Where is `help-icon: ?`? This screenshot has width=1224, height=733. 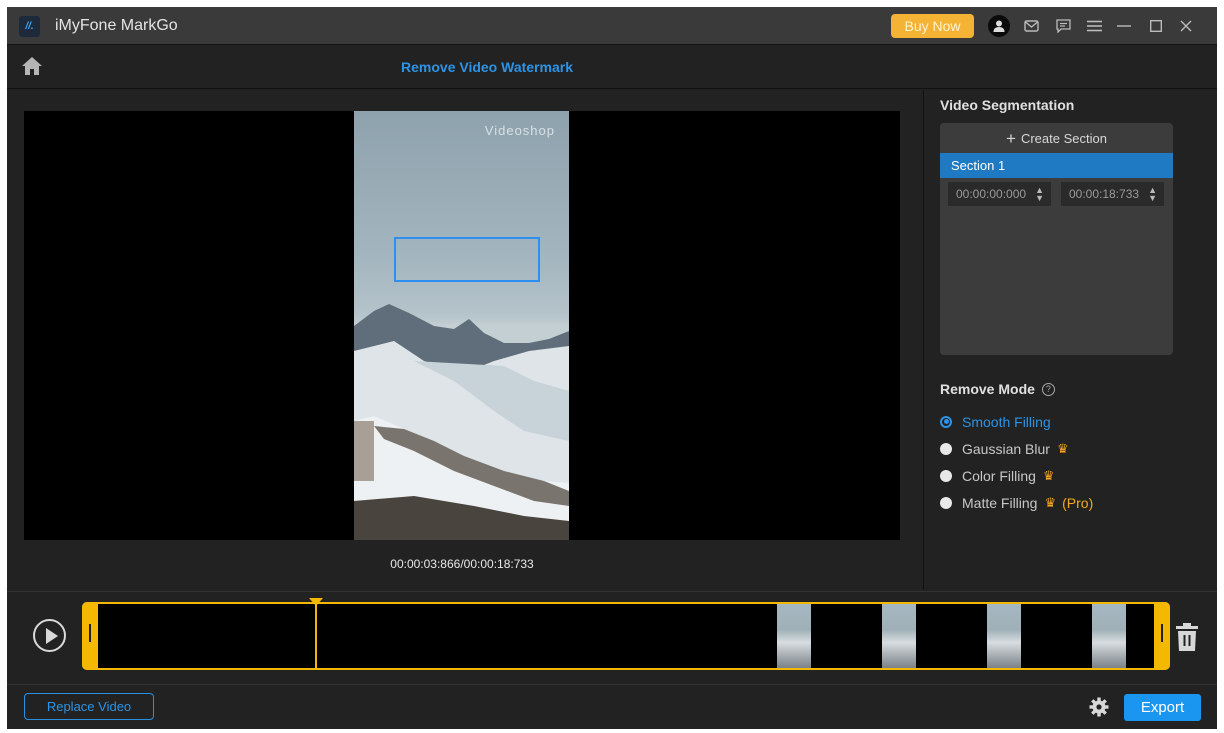
help-icon: ? is located at coordinates (1048, 389).